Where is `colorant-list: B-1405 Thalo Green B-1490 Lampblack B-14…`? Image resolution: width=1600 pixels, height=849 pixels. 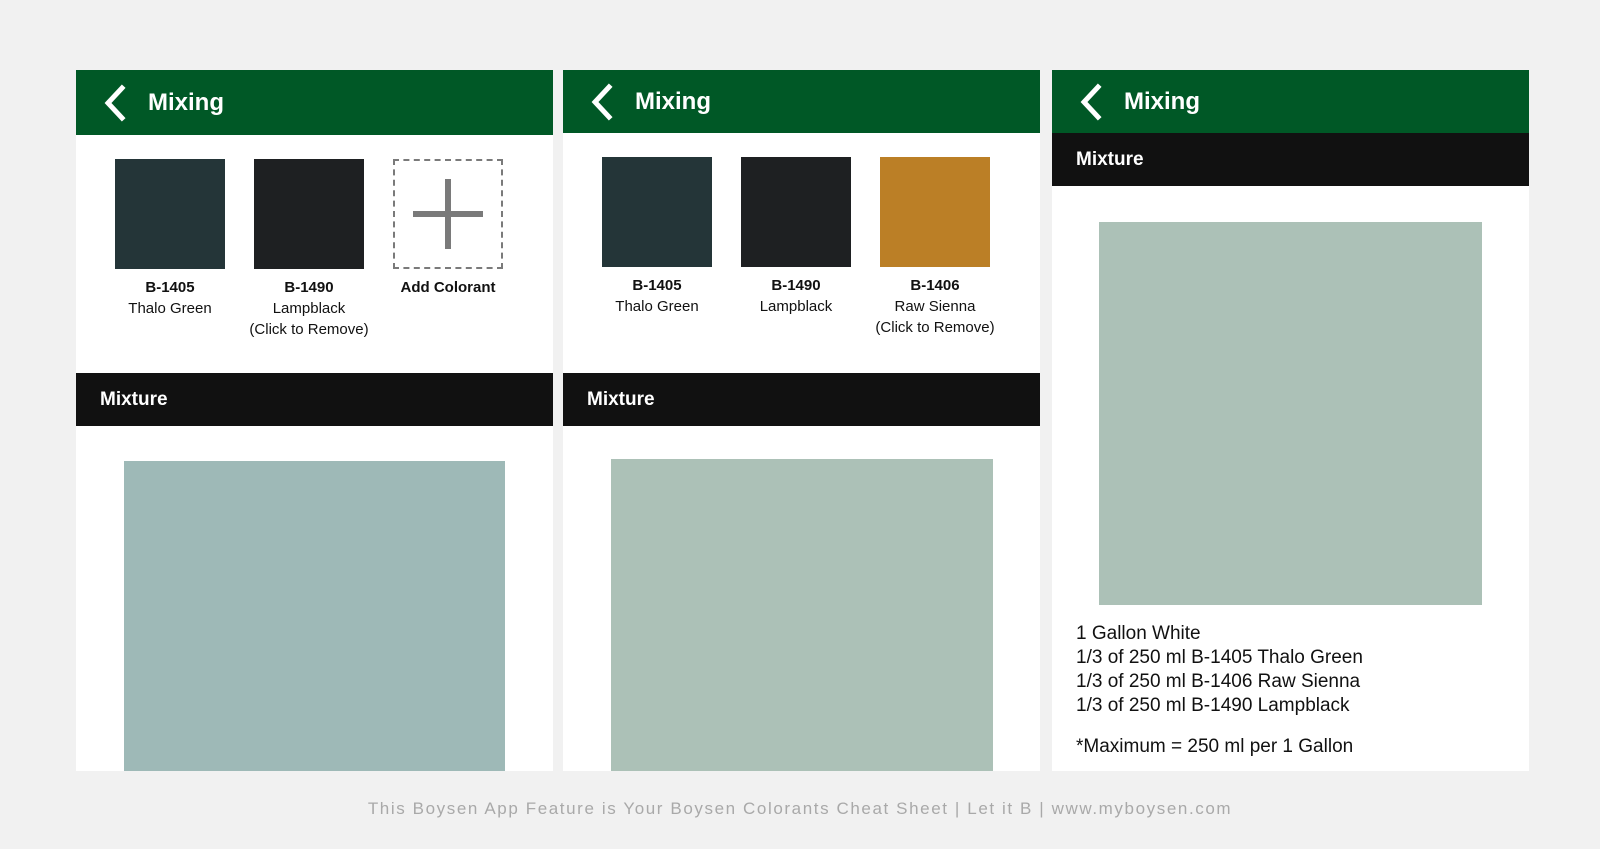
colorant-list: B-1405 Thalo Green B-1490 Lampblack B-14… is located at coordinates (801, 253).